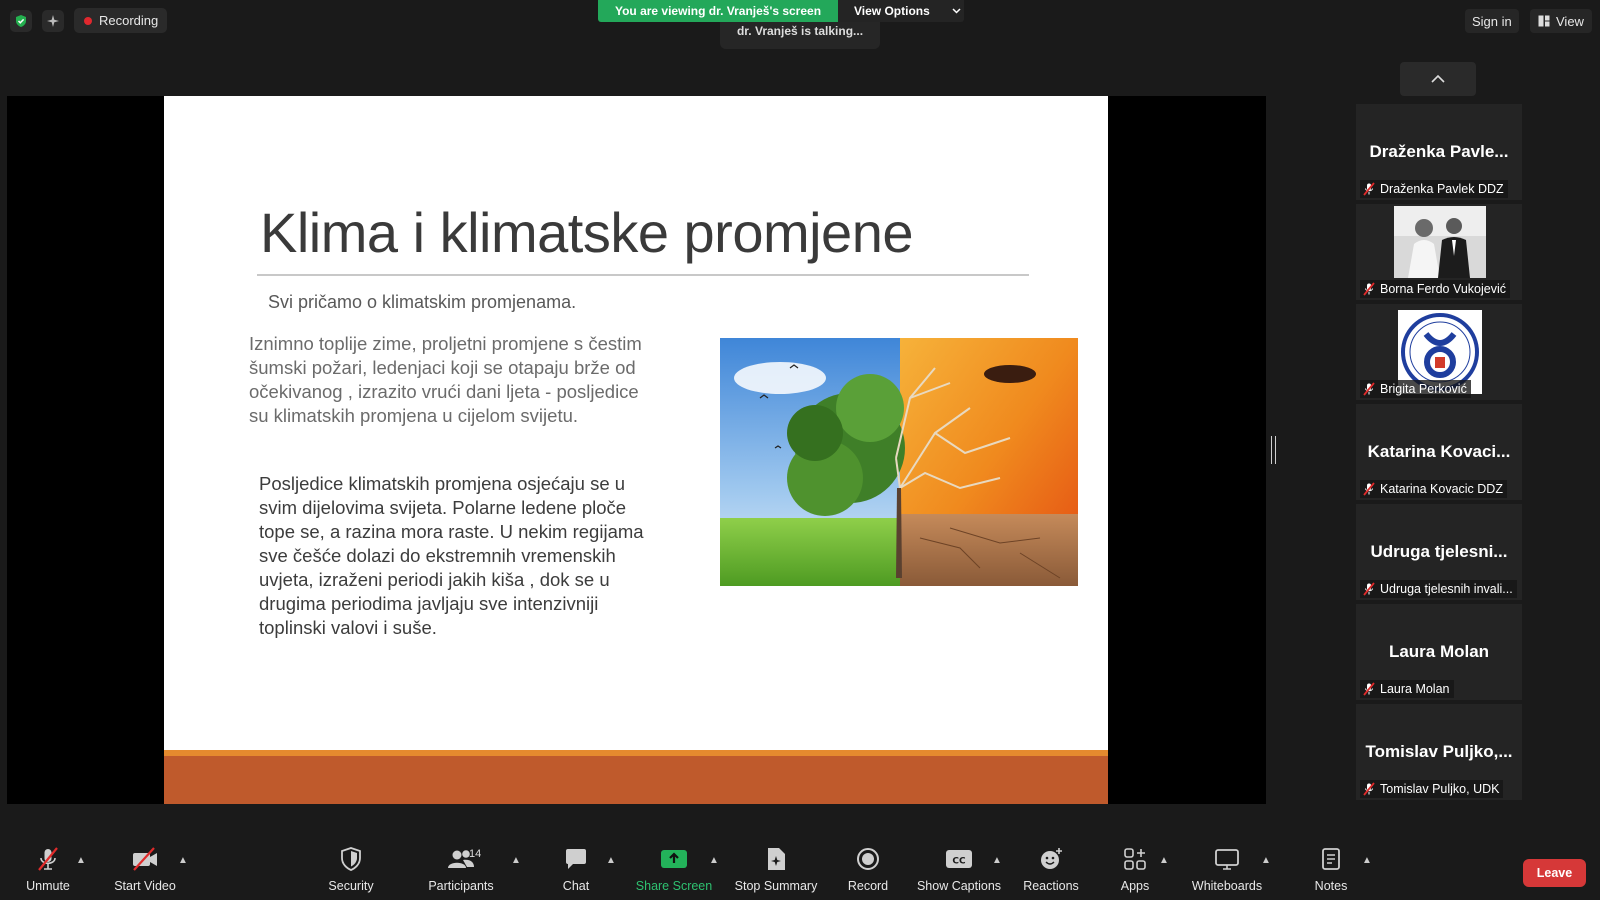 The height and width of the screenshot is (900, 1600). Describe the element at coordinates (48, 886) in the screenshot. I see `unmute-label: Unmute` at that location.